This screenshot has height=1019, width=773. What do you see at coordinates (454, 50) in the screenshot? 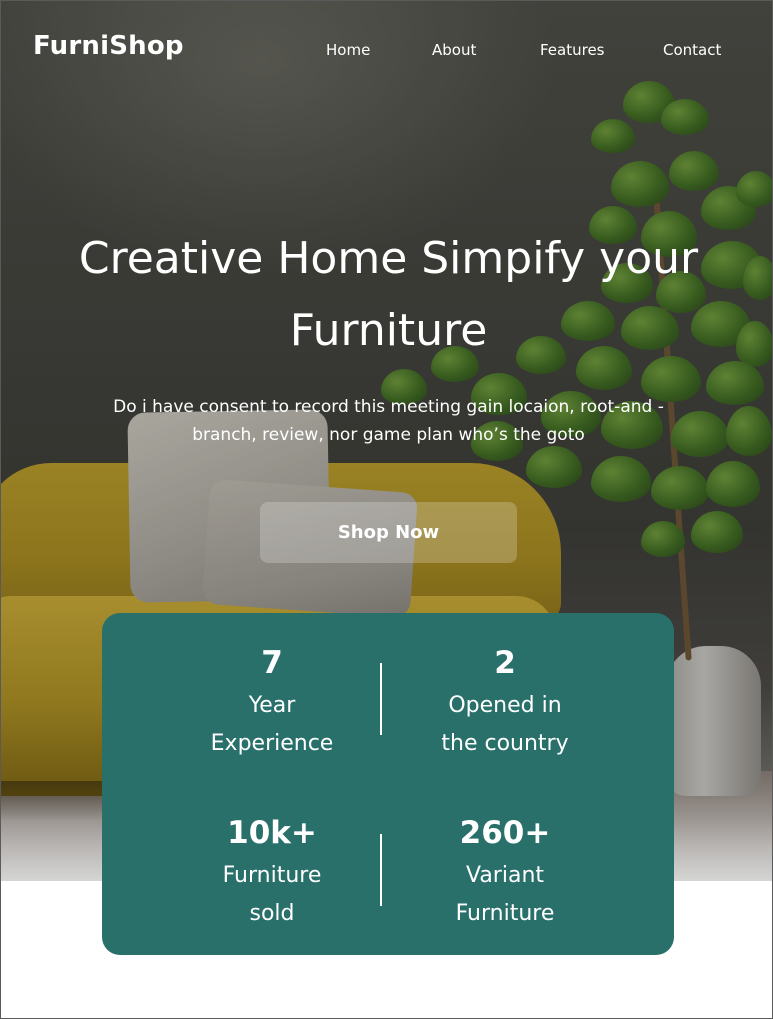
I see `nav-about-link: About` at bounding box center [454, 50].